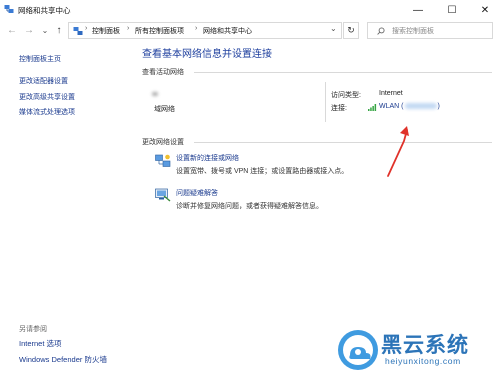  Describe the element at coordinates (381, 31) in the screenshot. I see `search-icon` at that location.